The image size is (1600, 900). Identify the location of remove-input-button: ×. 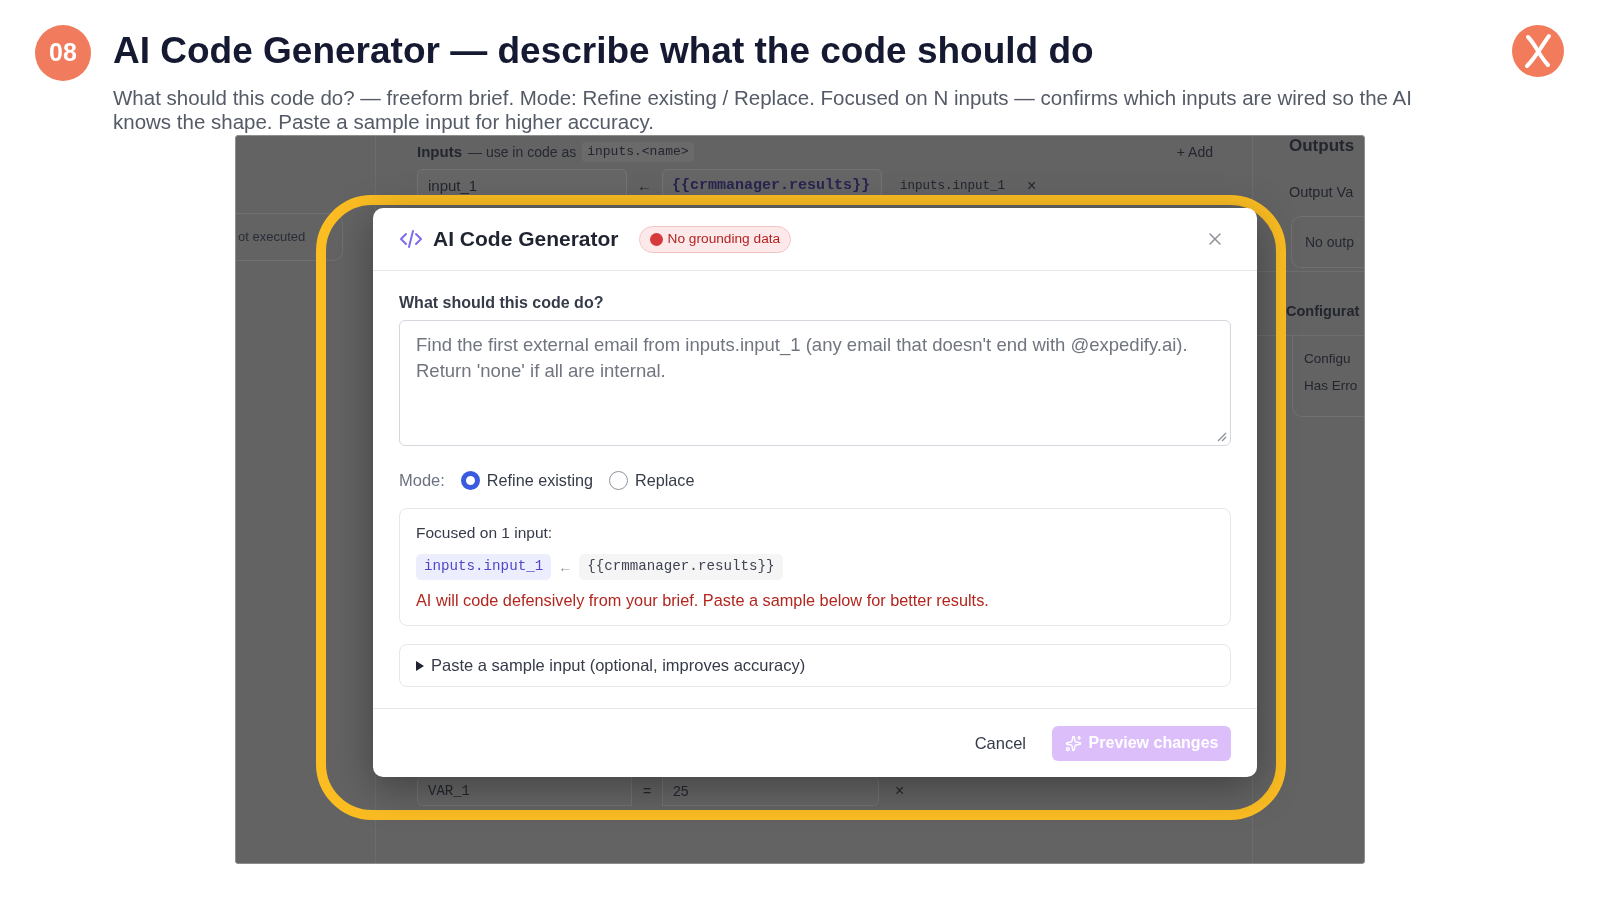
(1032, 186).